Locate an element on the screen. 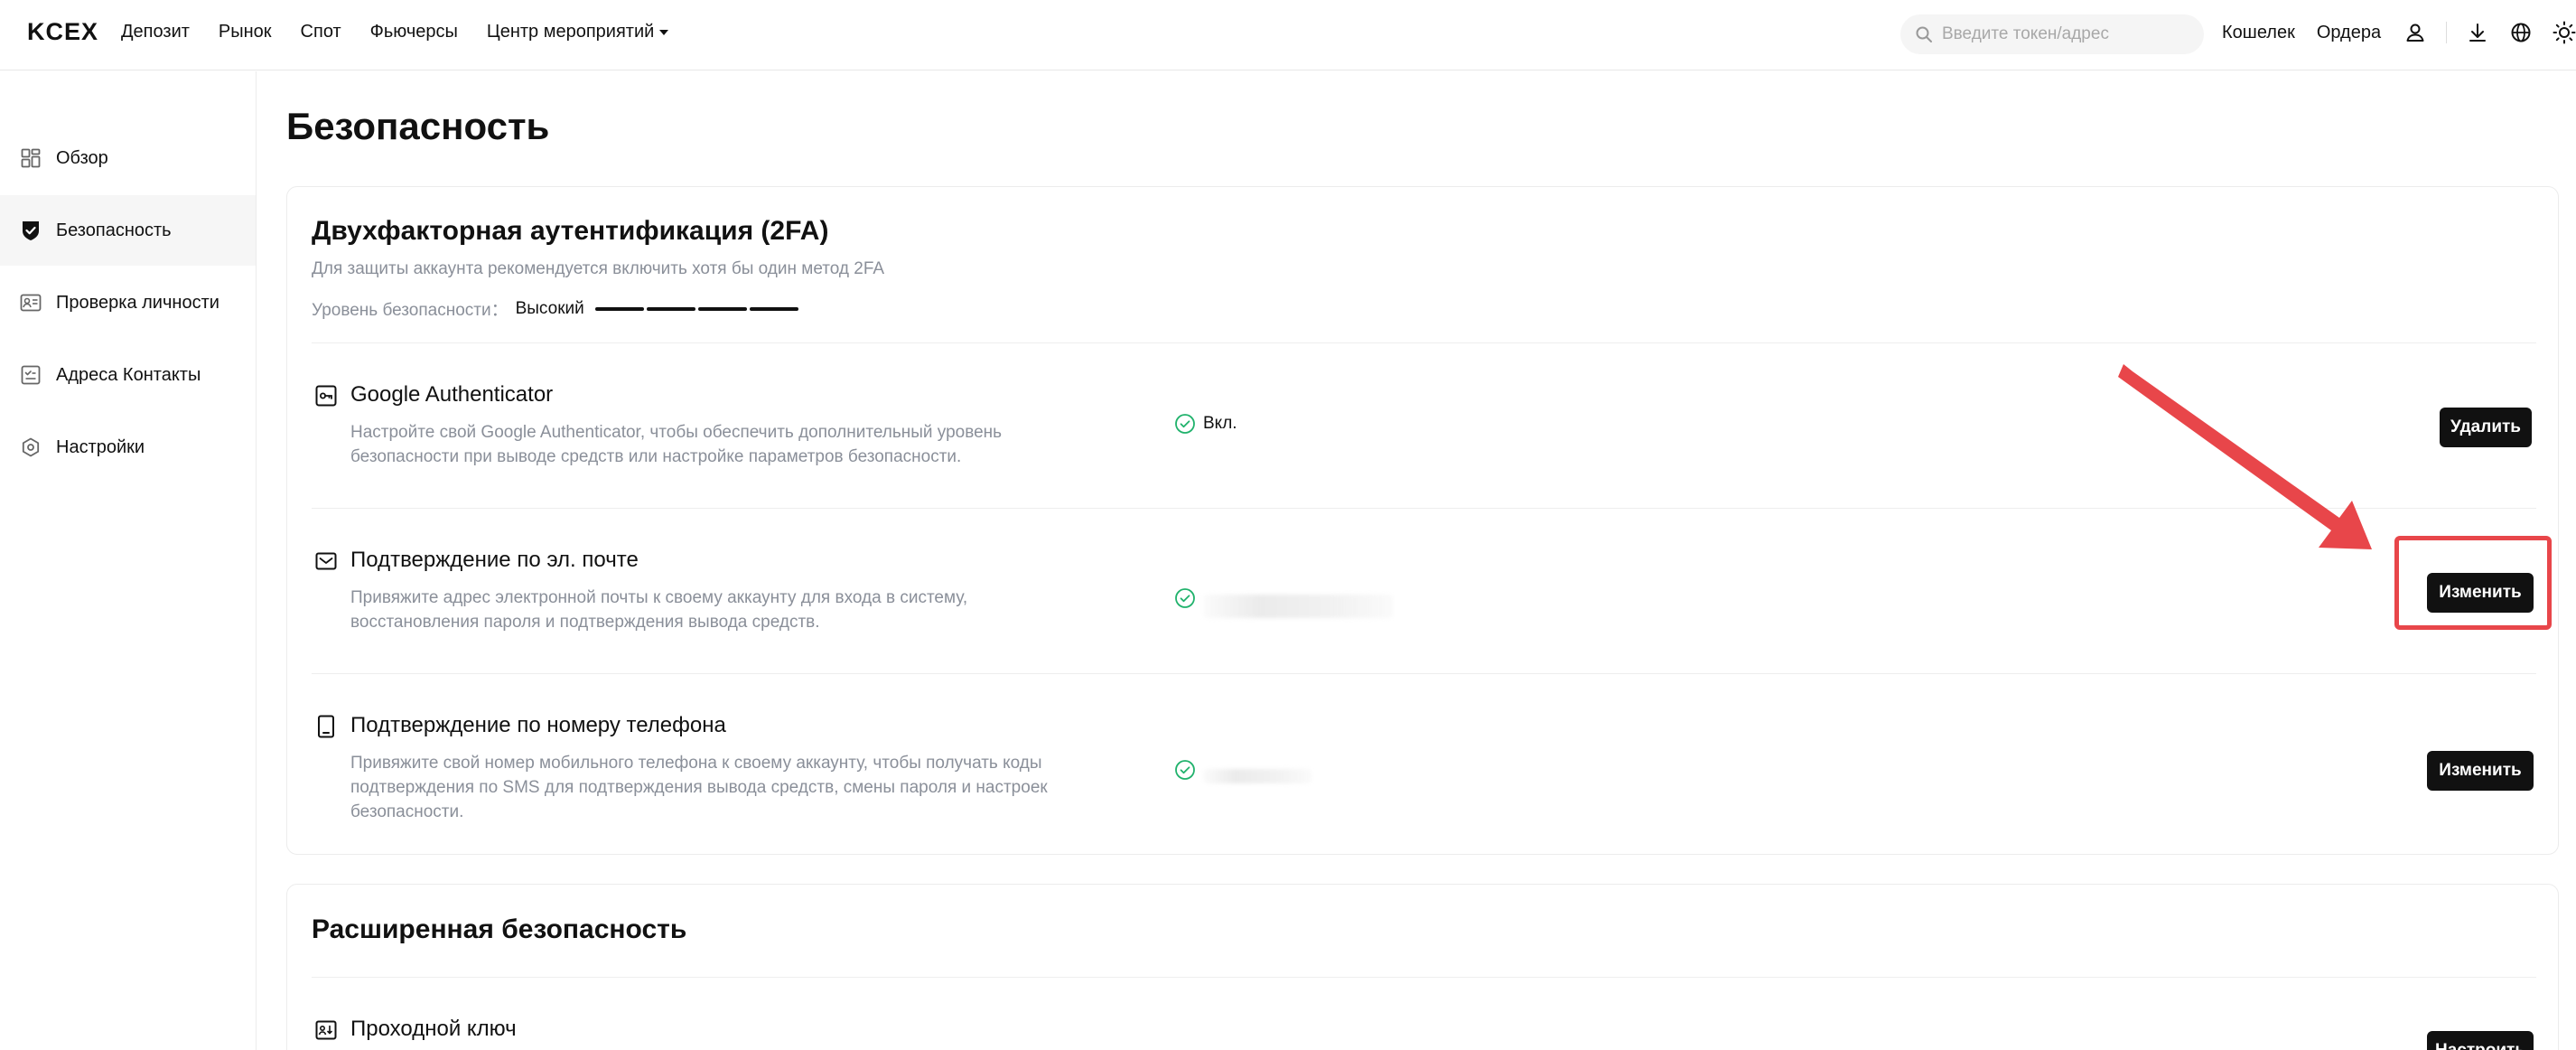  status-text: Вкл. is located at coordinates (1220, 423).